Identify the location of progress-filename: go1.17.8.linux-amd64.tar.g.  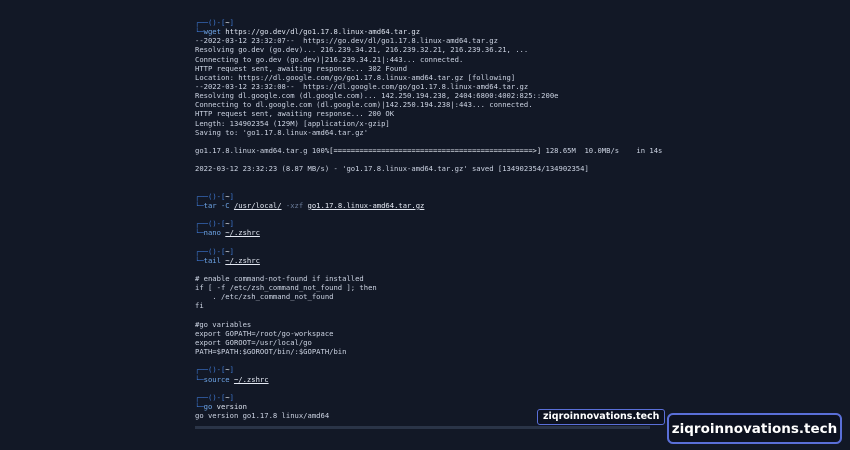
(251, 150).